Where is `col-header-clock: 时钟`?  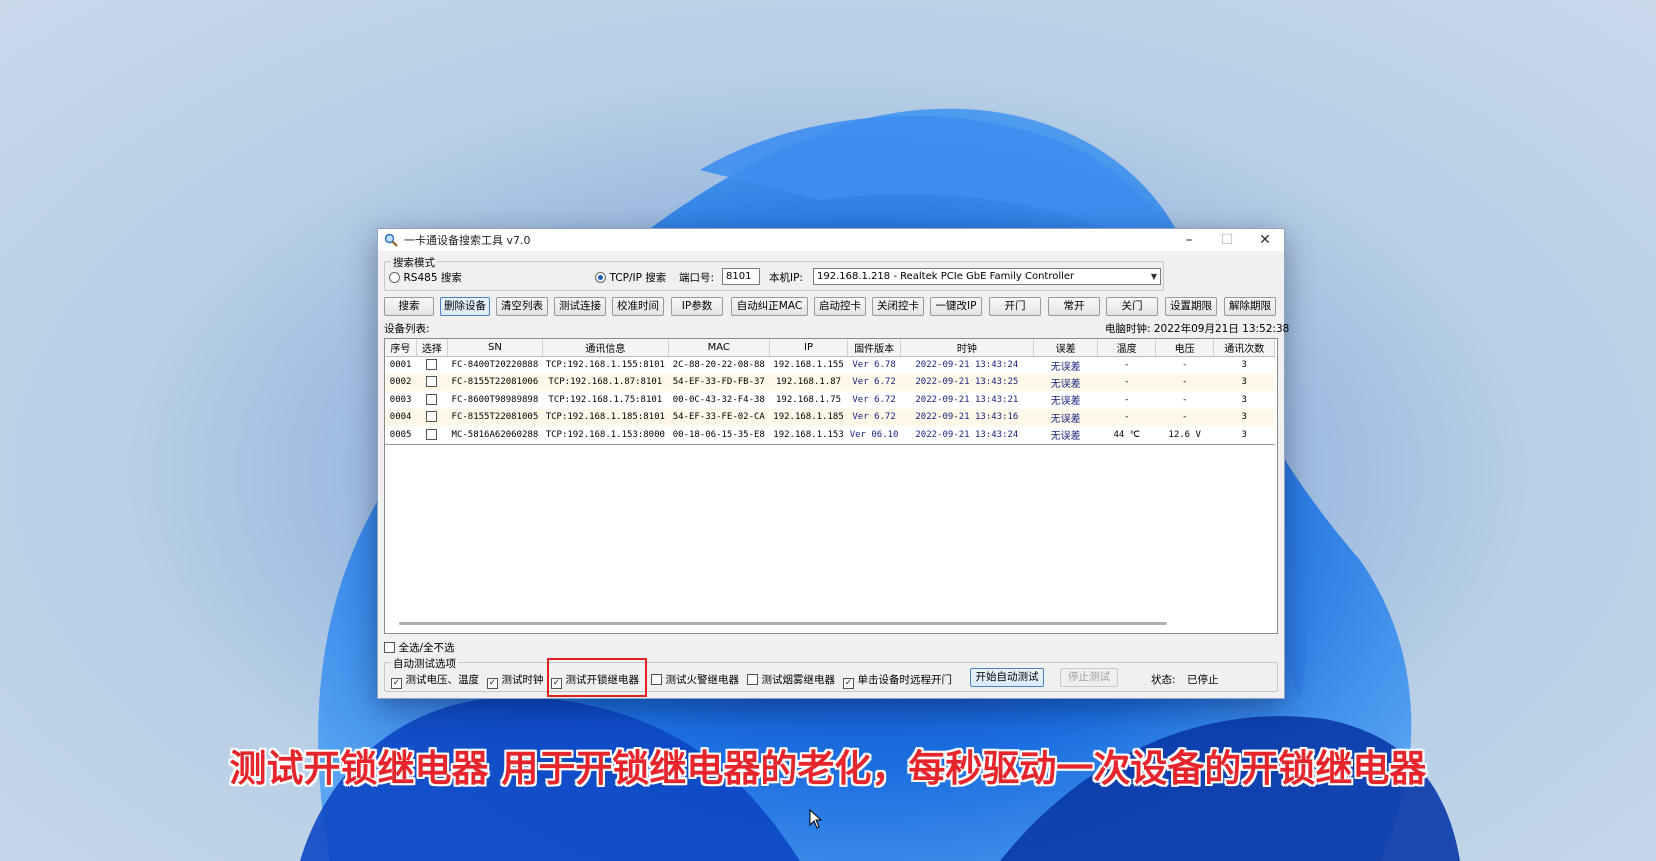
col-header-clock: 时钟 is located at coordinates (967, 348).